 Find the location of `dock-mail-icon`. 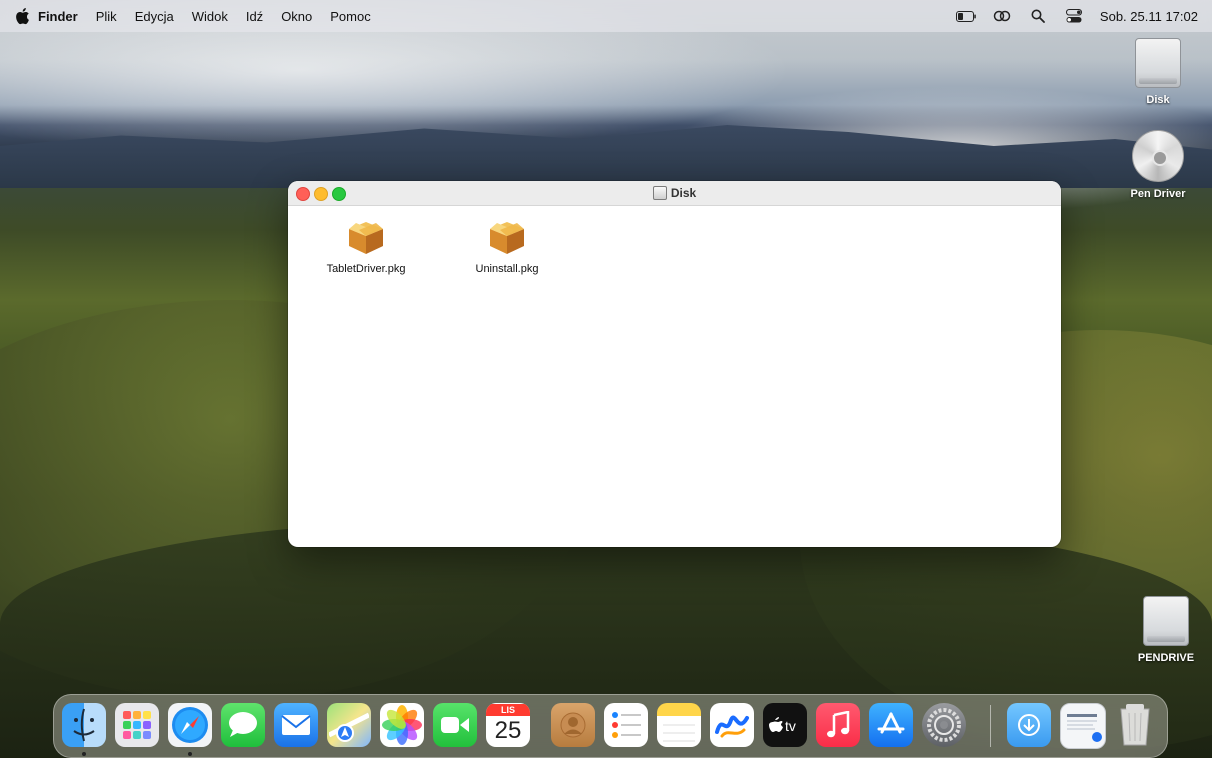

dock-mail-icon is located at coordinates (296, 725).